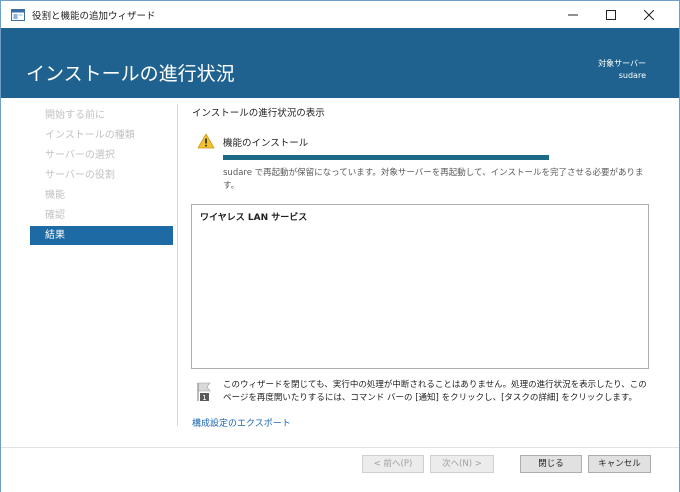 The width and height of the screenshot is (680, 492). I want to click on content-heading: インストールの進行状況の表示, so click(258, 113).